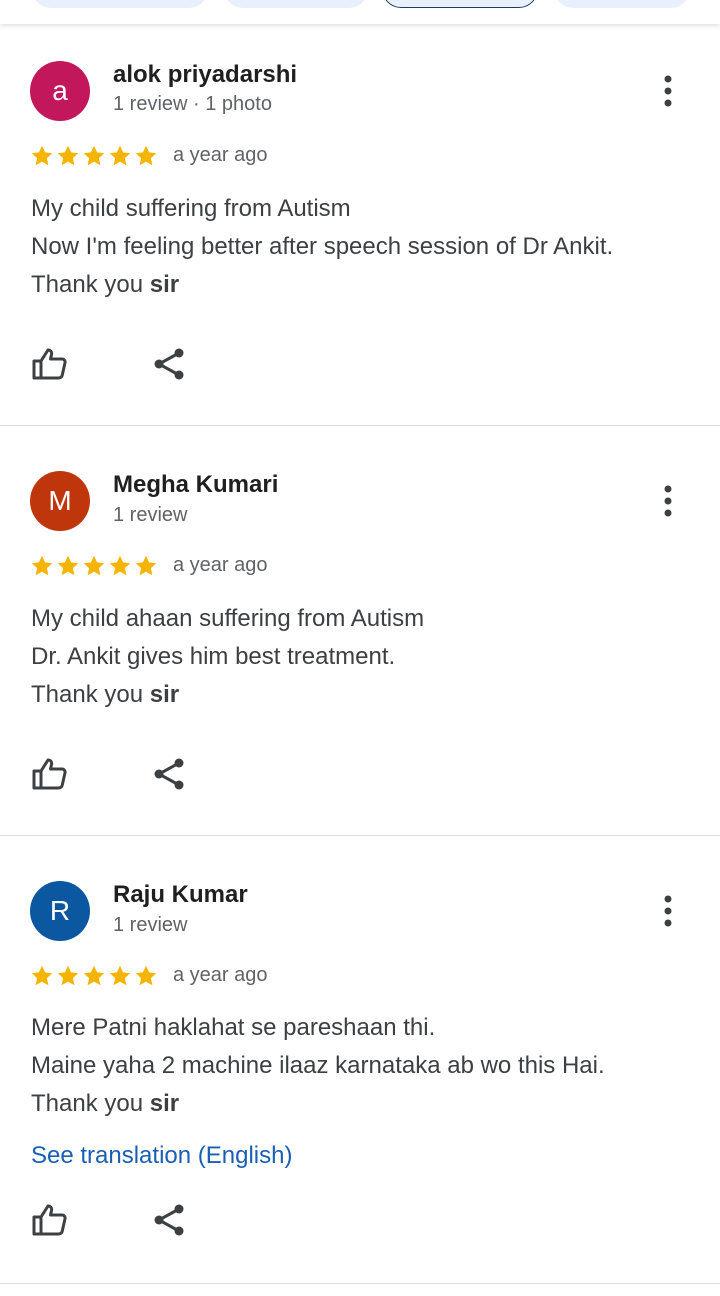  Describe the element at coordinates (60, 501) in the screenshot. I see `avatar: M` at that location.